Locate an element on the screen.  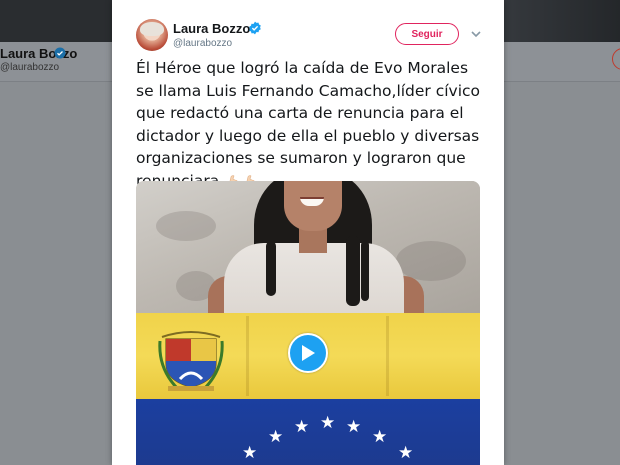
play-icon is located at coordinates (308, 353).